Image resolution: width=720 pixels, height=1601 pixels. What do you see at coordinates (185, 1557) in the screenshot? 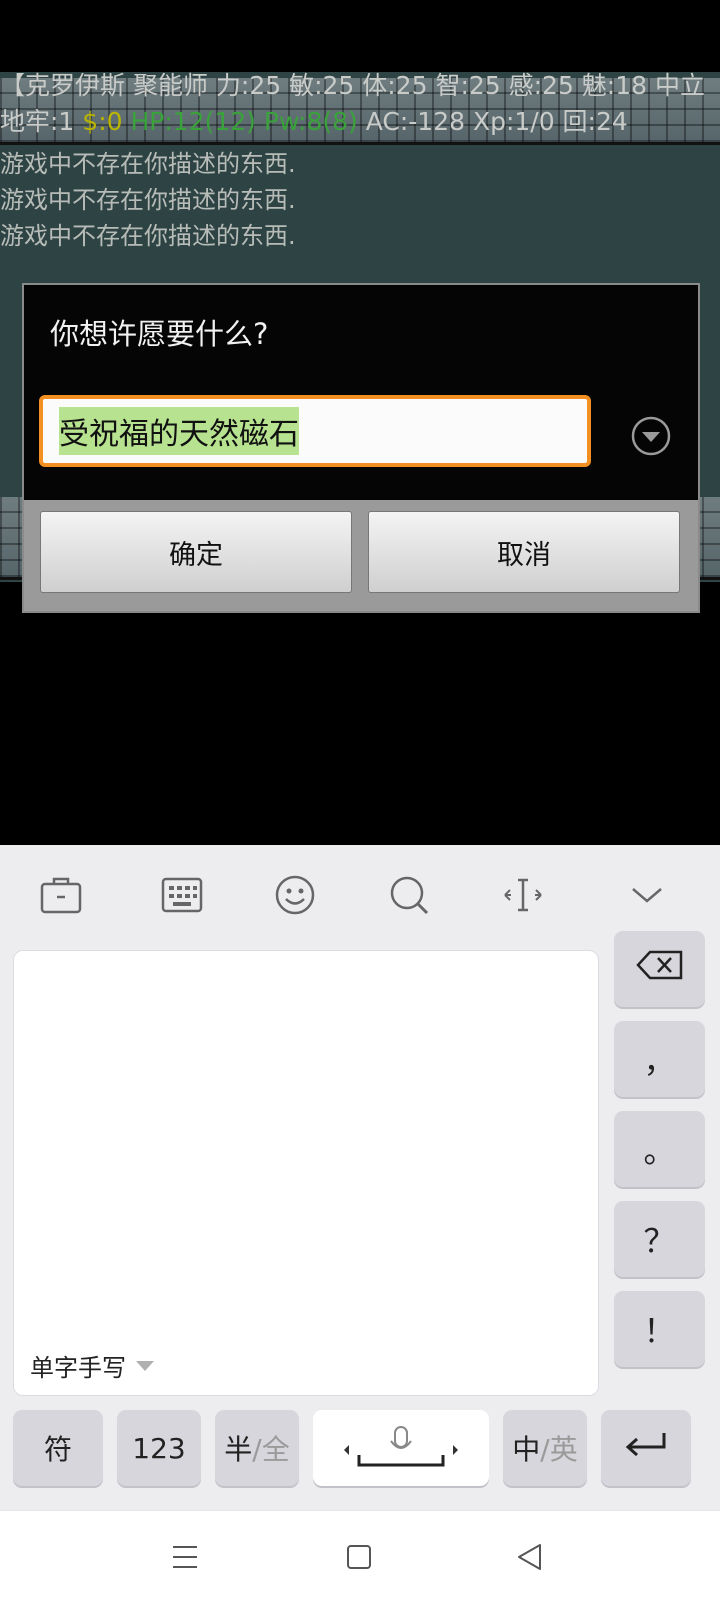
I see `menu-icon` at bounding box center [185, 1557].